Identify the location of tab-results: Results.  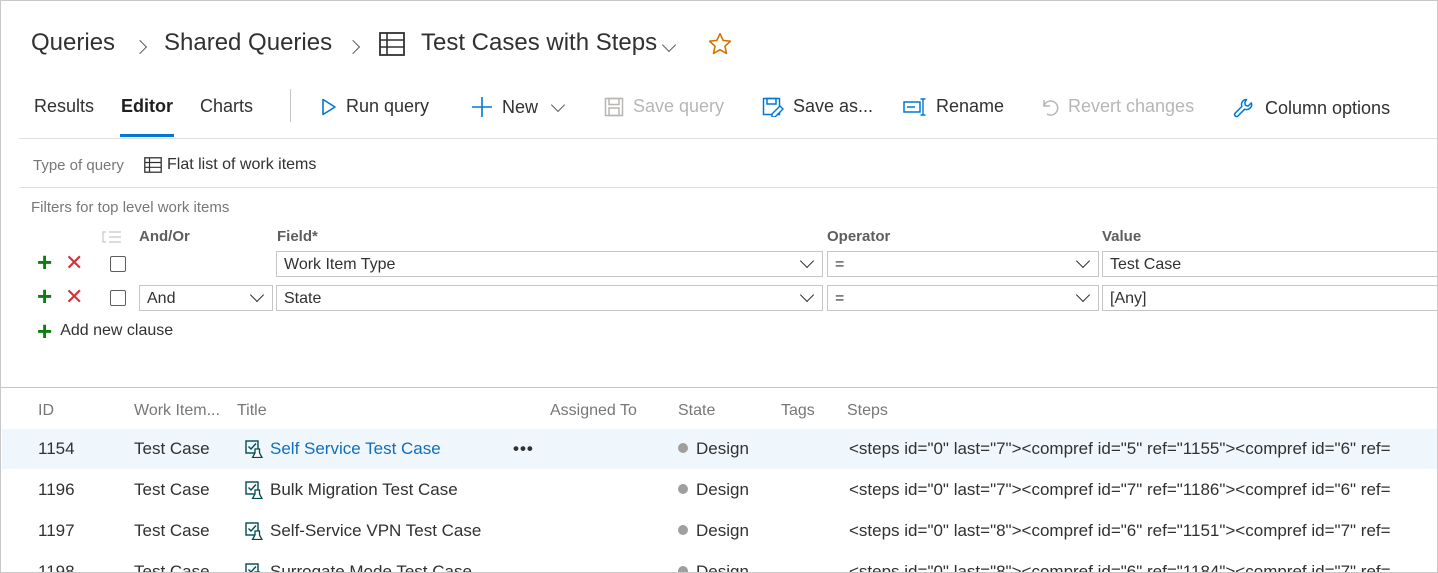
(64, 106).